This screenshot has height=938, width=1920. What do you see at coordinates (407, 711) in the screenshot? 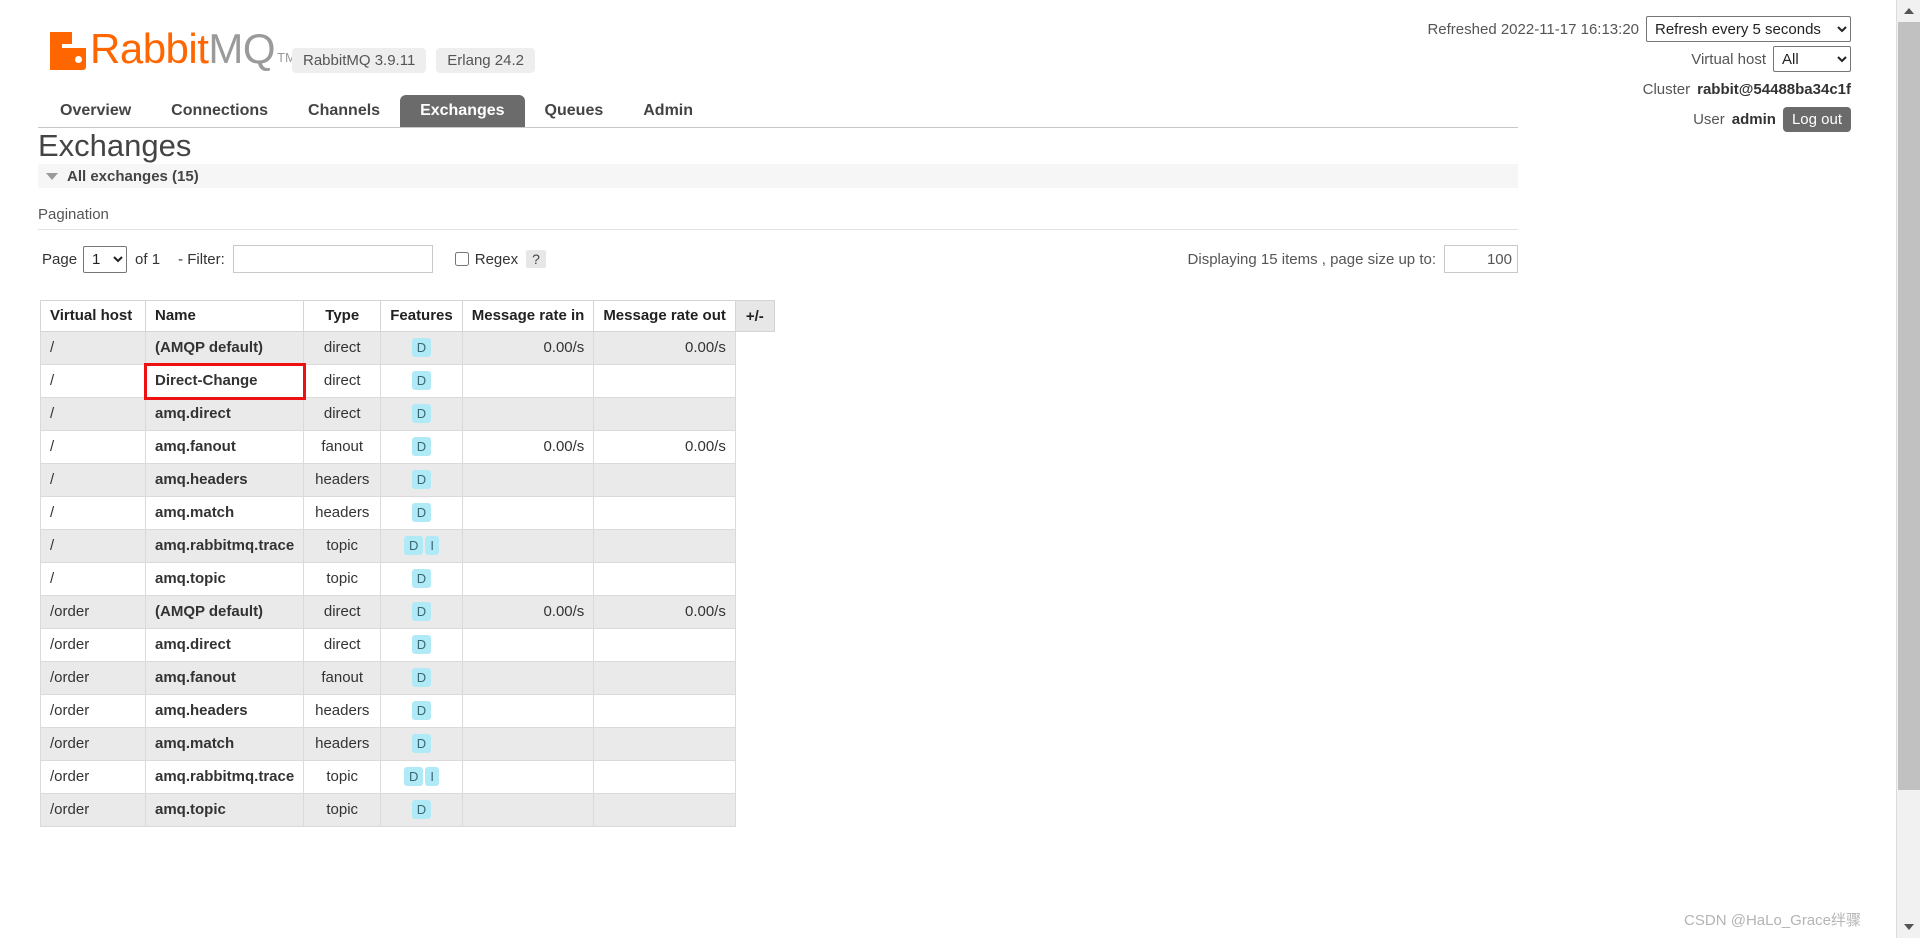
I see `table-row: /order amq.headers headers D` at bounding box center [407, 711].